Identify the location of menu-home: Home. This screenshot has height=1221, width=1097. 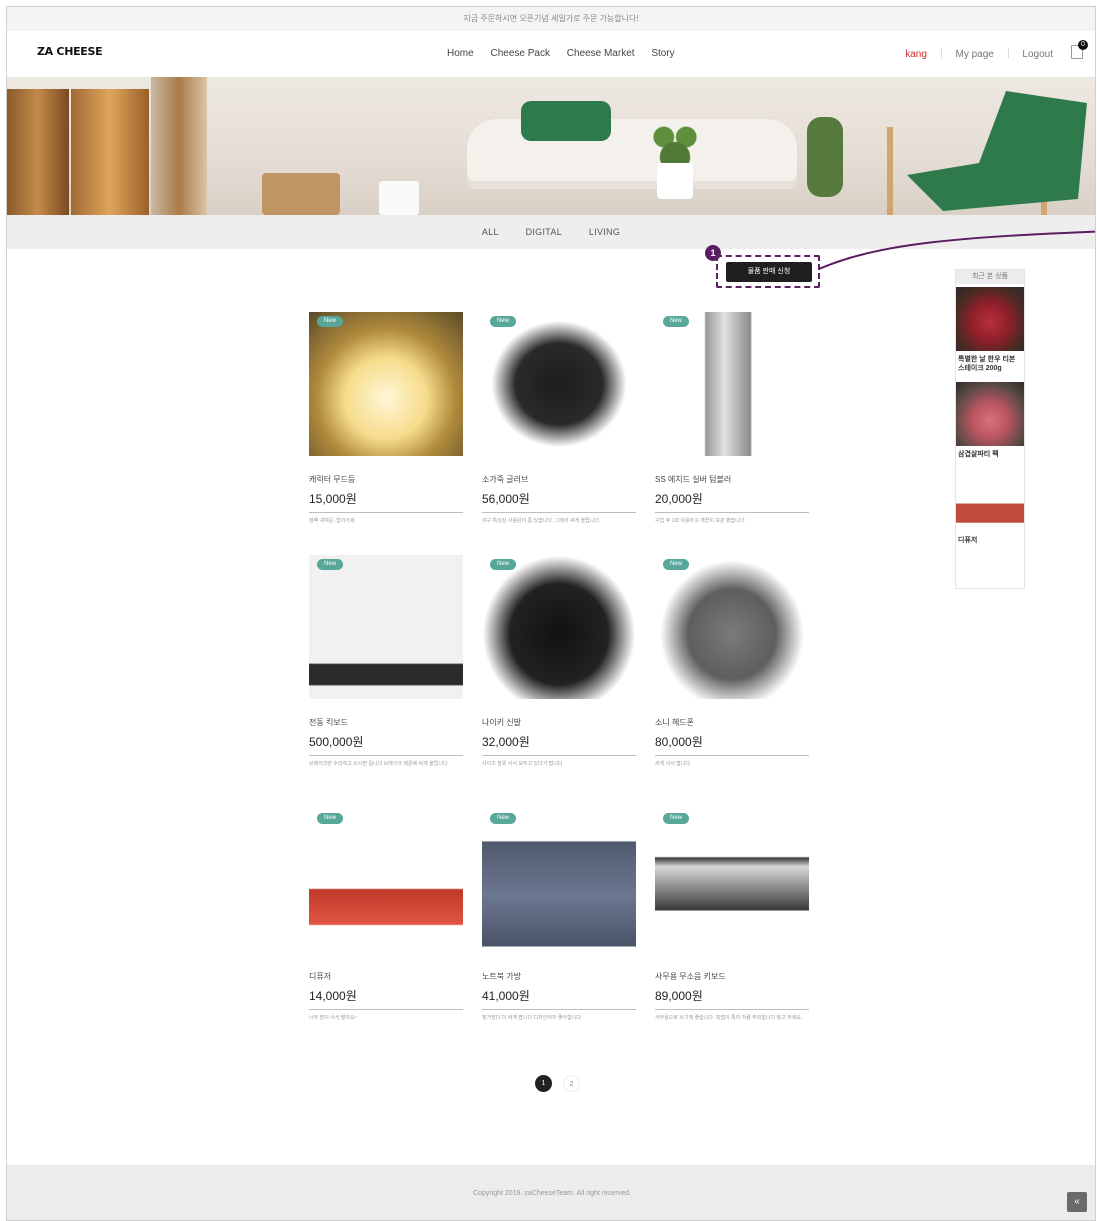
(460, 53).